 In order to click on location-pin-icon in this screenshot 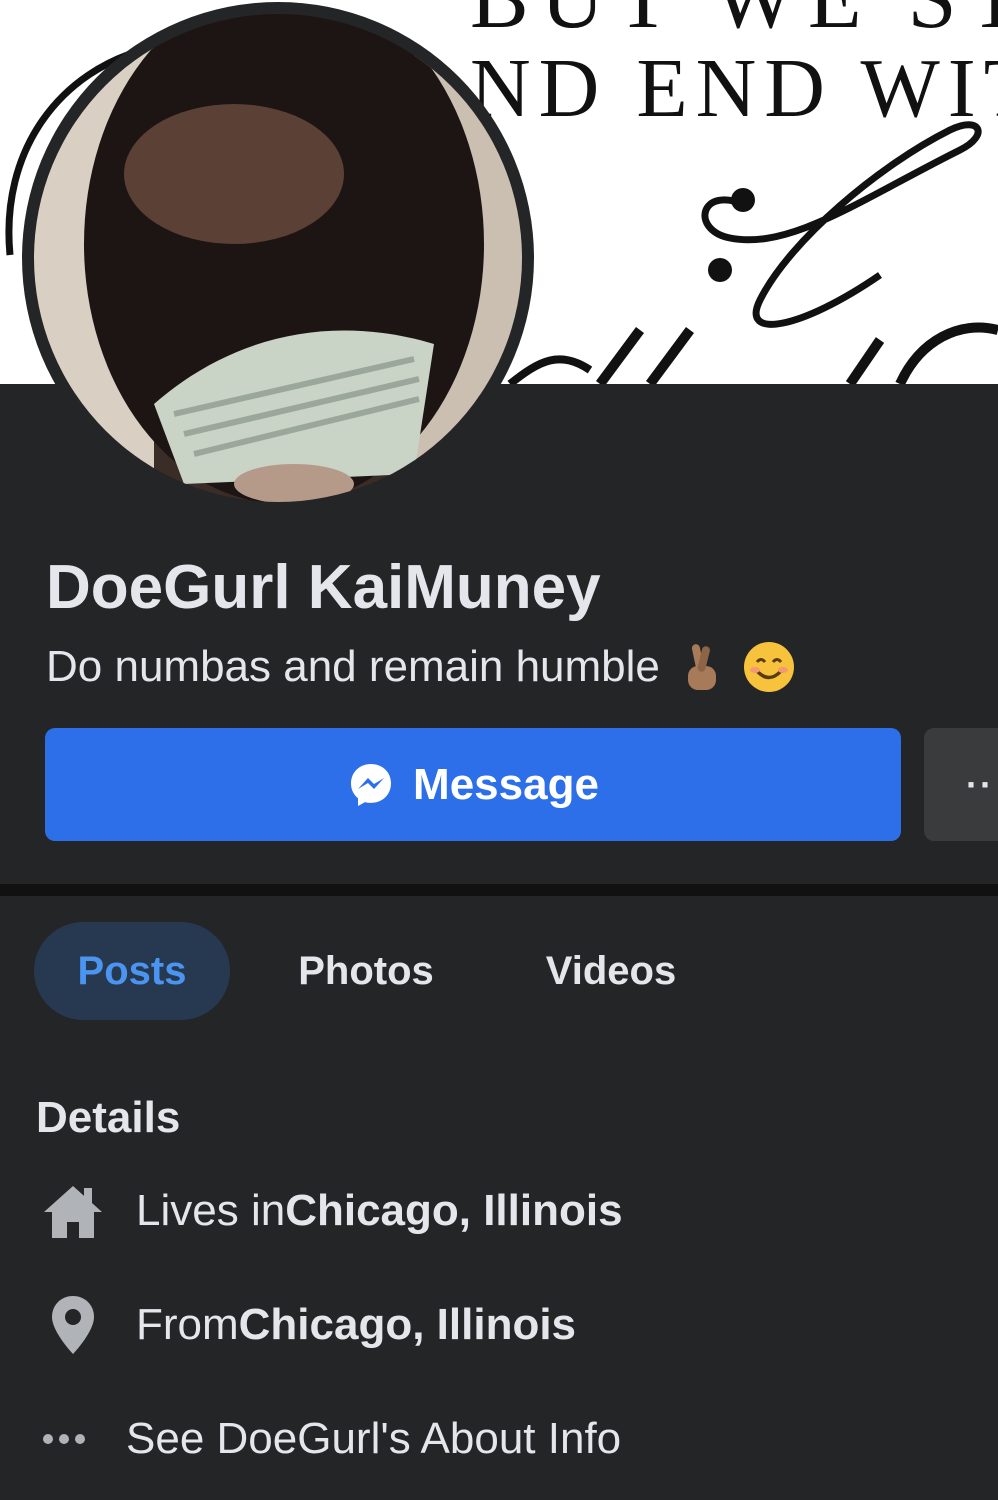, I will do `click(73, 1325)`.